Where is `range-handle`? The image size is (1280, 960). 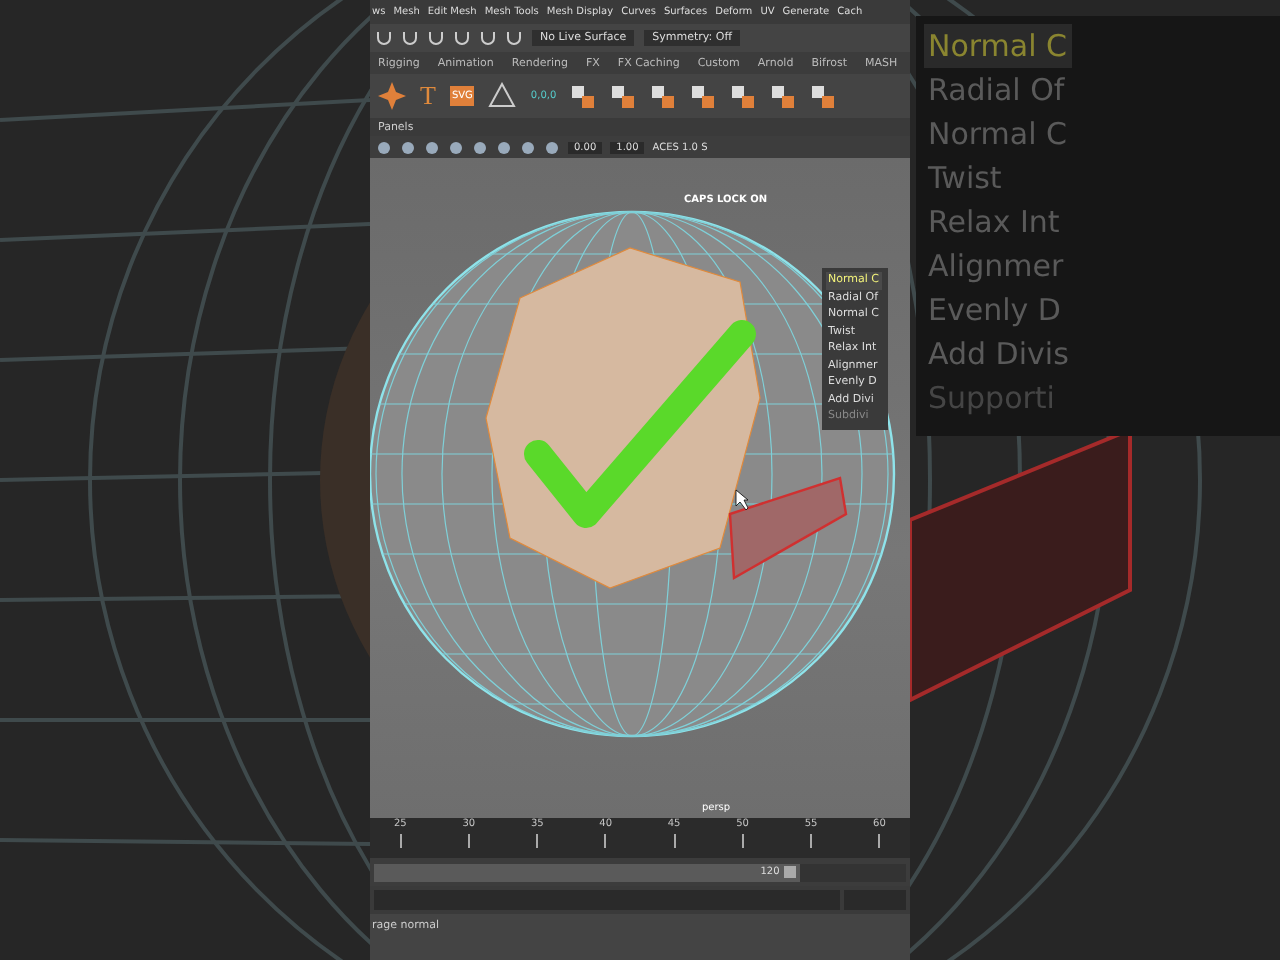
range-handle is located at coordinates (789, 872).